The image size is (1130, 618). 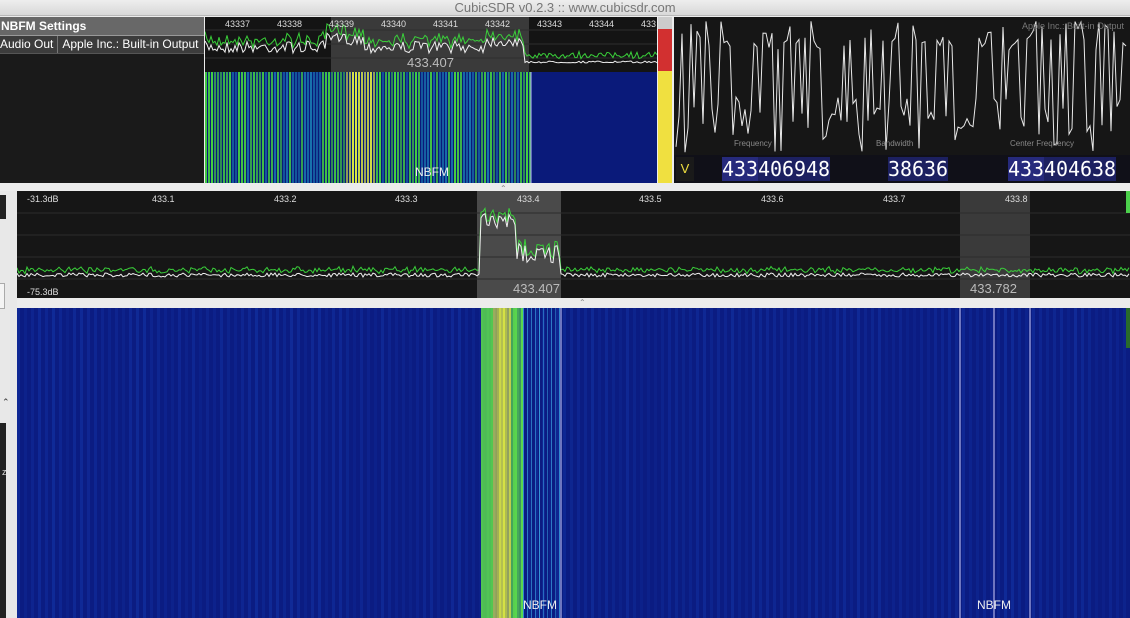 I want to click on left-gain-strip, so click(x=3, y=520).